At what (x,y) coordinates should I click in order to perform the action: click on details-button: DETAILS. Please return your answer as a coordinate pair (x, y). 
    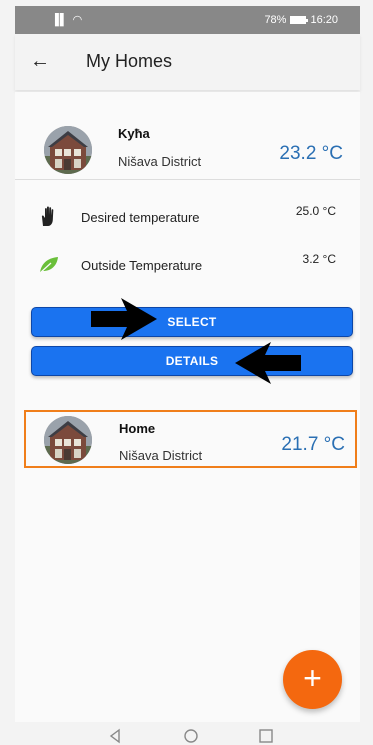
    Looking at the image, I should click on (192, 361).